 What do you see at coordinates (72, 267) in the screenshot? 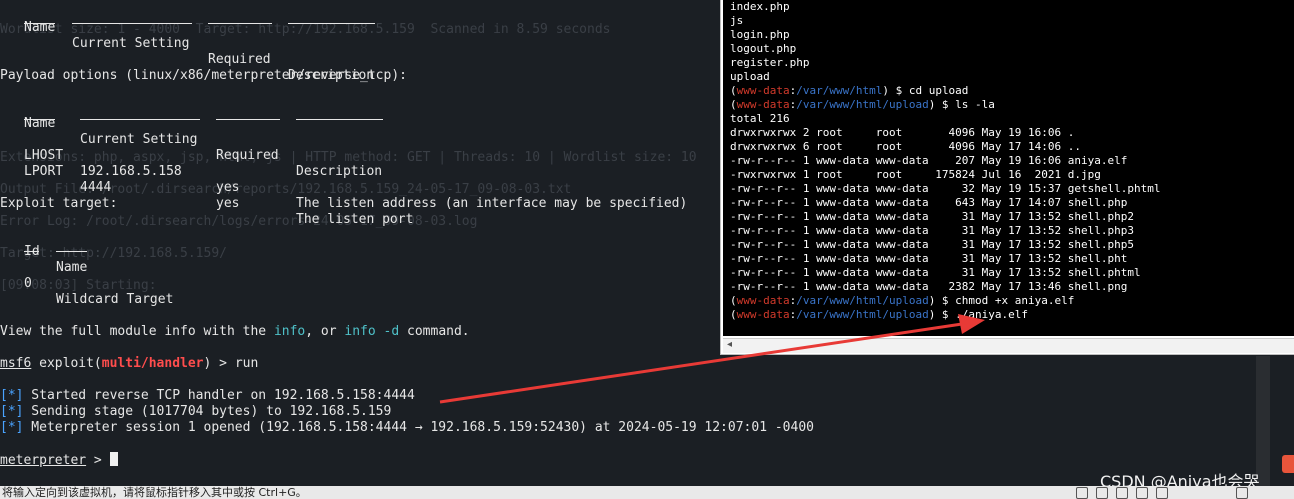
I see `target-header-name: Name` at bounding box center [72, 267].